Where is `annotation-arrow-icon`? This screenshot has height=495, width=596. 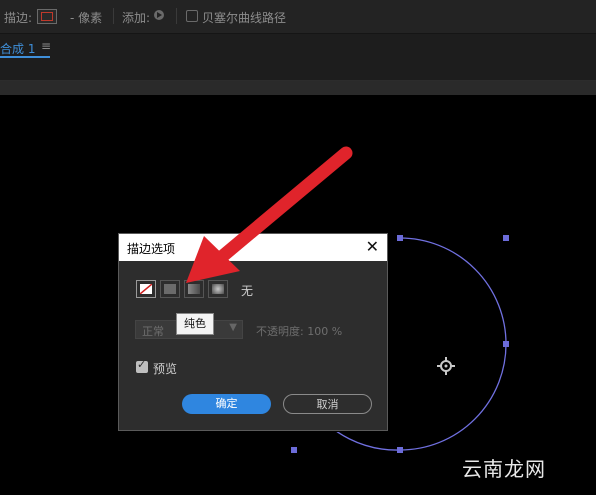 annotation-arrow-icon is located at coordinates (269, 214).